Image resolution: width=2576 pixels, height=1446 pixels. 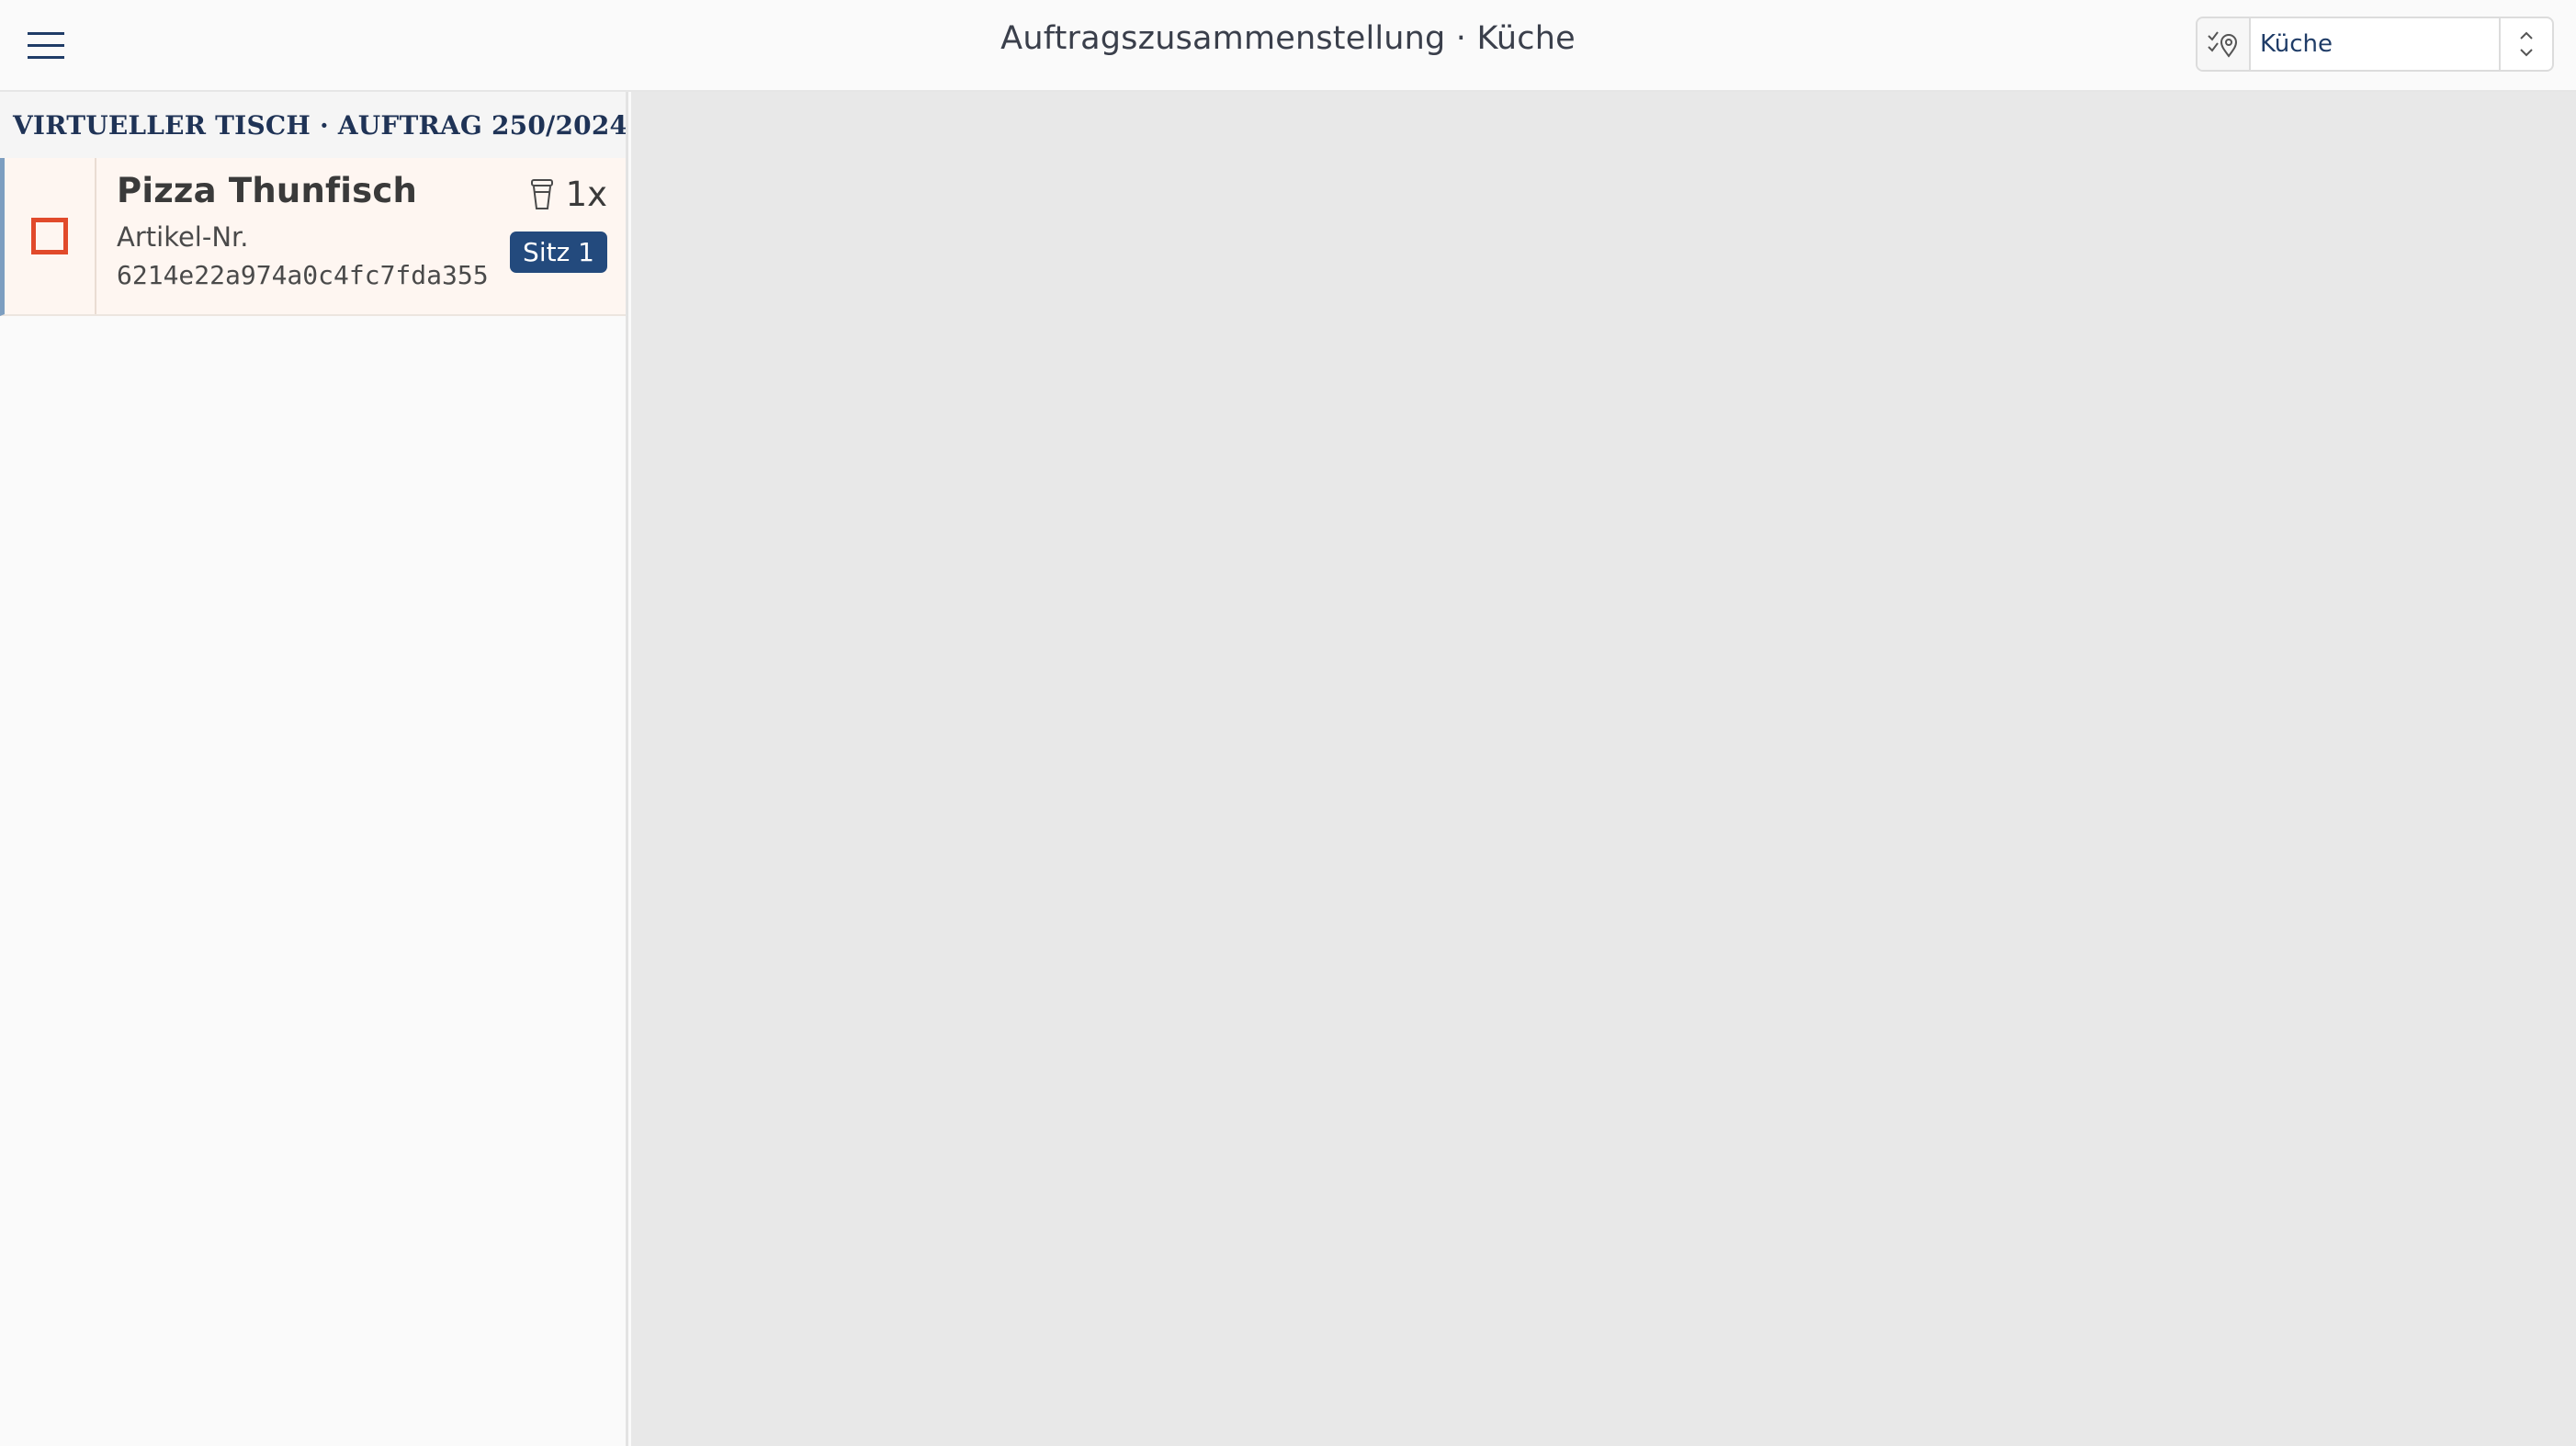 I want to click on seat-badge: Sitz 1, so click(x=558, y=252).